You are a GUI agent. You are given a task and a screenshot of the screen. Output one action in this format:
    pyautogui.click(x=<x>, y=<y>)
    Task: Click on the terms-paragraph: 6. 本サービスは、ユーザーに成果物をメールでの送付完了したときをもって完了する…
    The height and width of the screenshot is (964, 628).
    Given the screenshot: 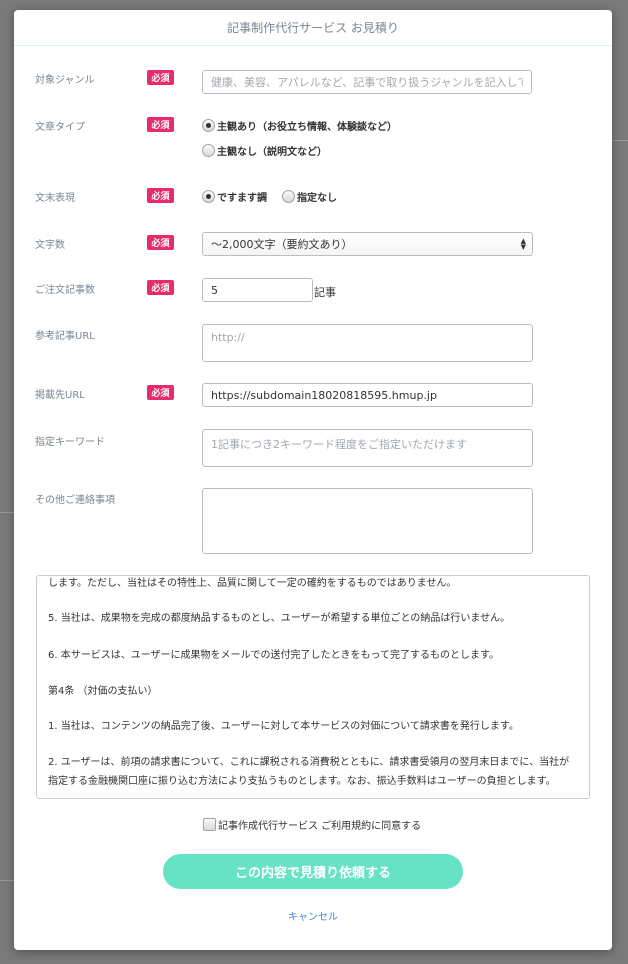 What is the action you would take?
    pyautogui.click(x=274, y=655)
    